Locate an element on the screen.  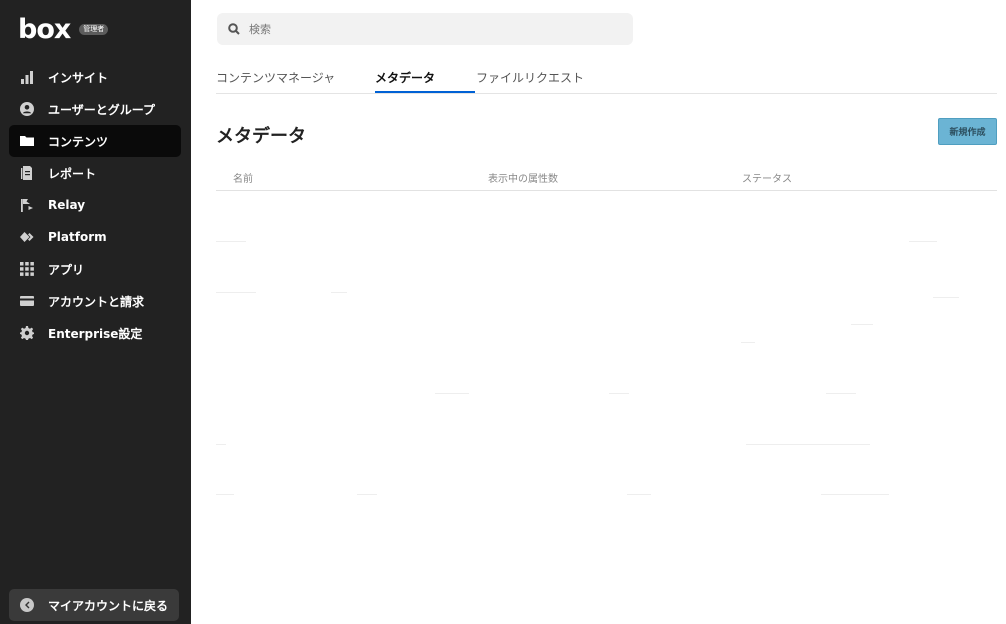
create-new-button: 新規作成 is located at coordinates (967, 131).